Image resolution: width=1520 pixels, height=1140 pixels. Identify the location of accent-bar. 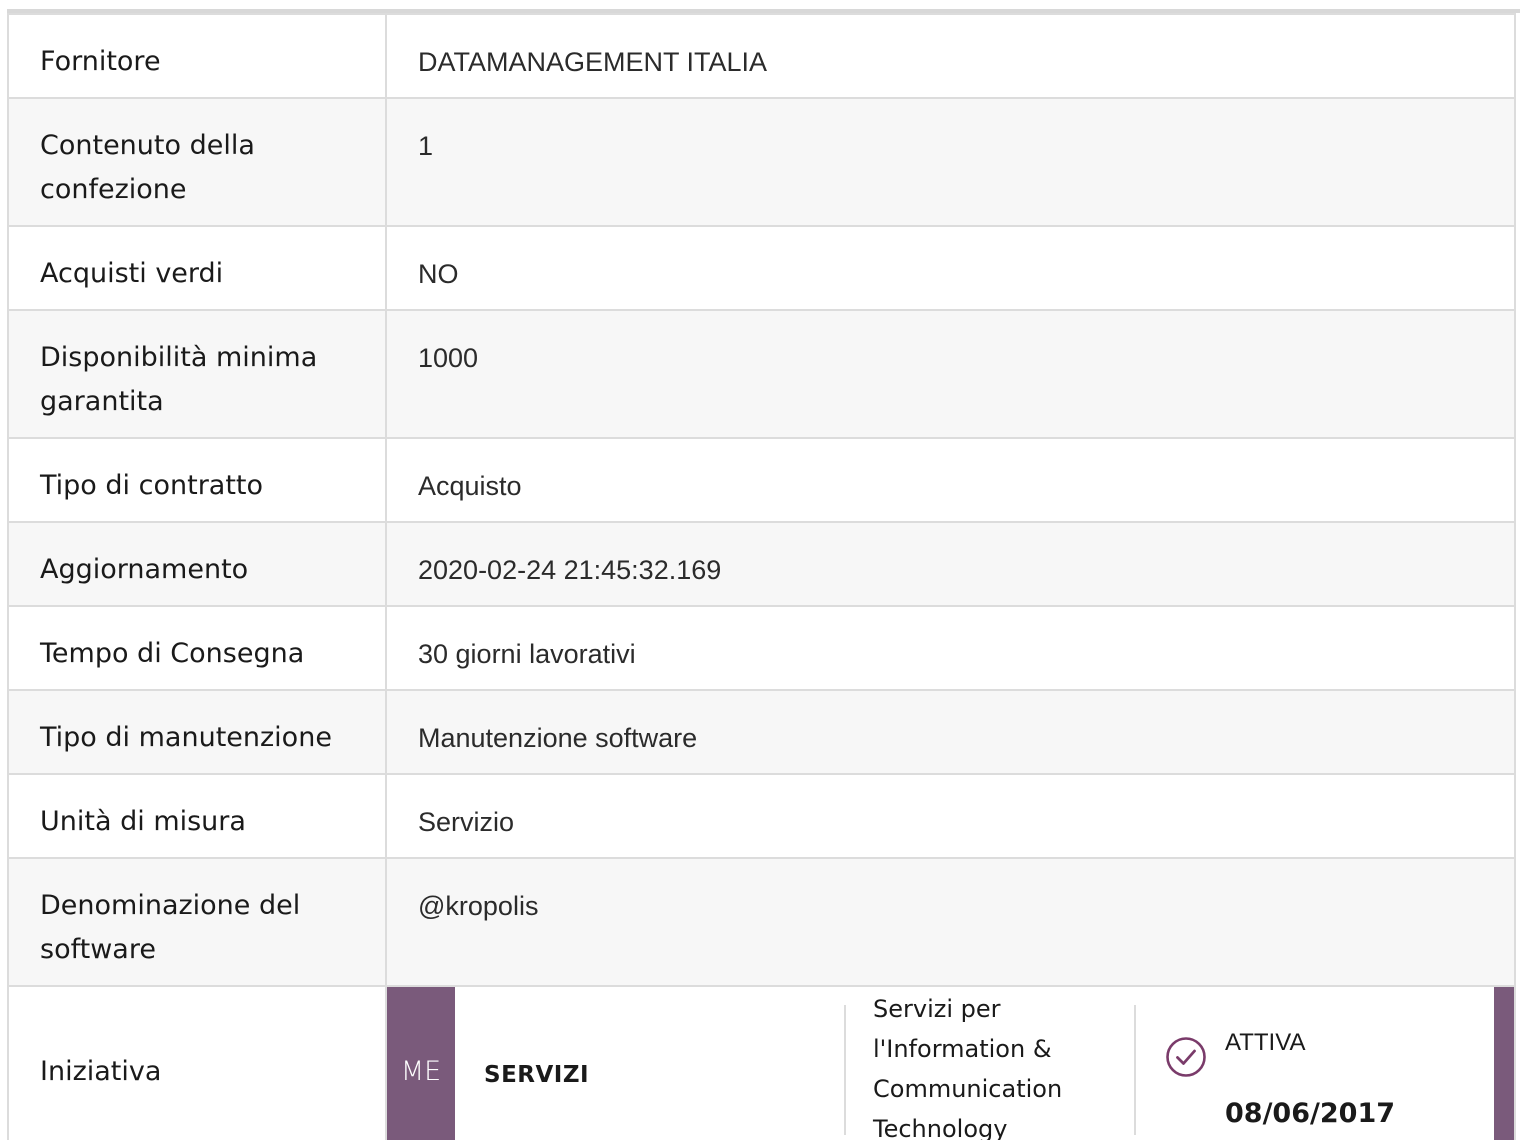
(1504, 1063).